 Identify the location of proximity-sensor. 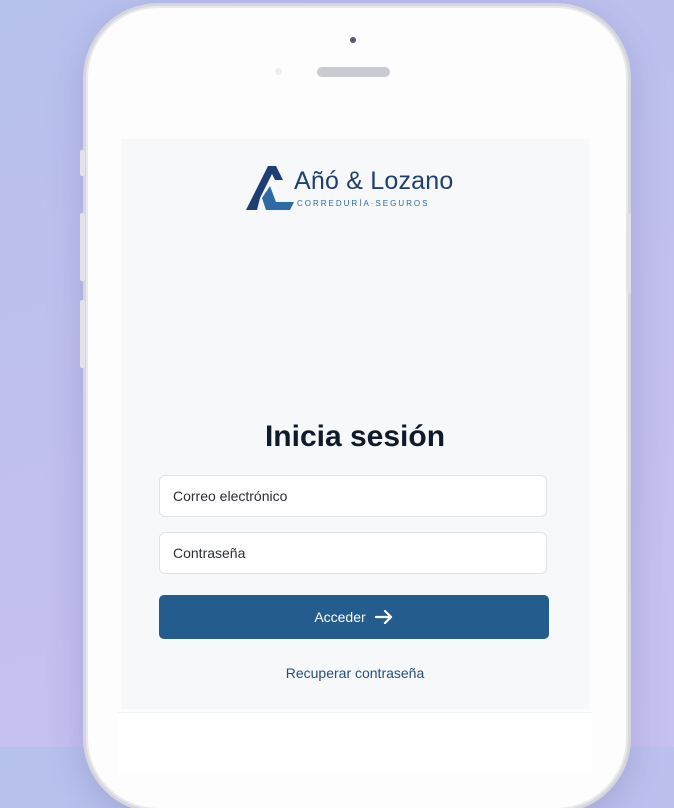
(278, 71).